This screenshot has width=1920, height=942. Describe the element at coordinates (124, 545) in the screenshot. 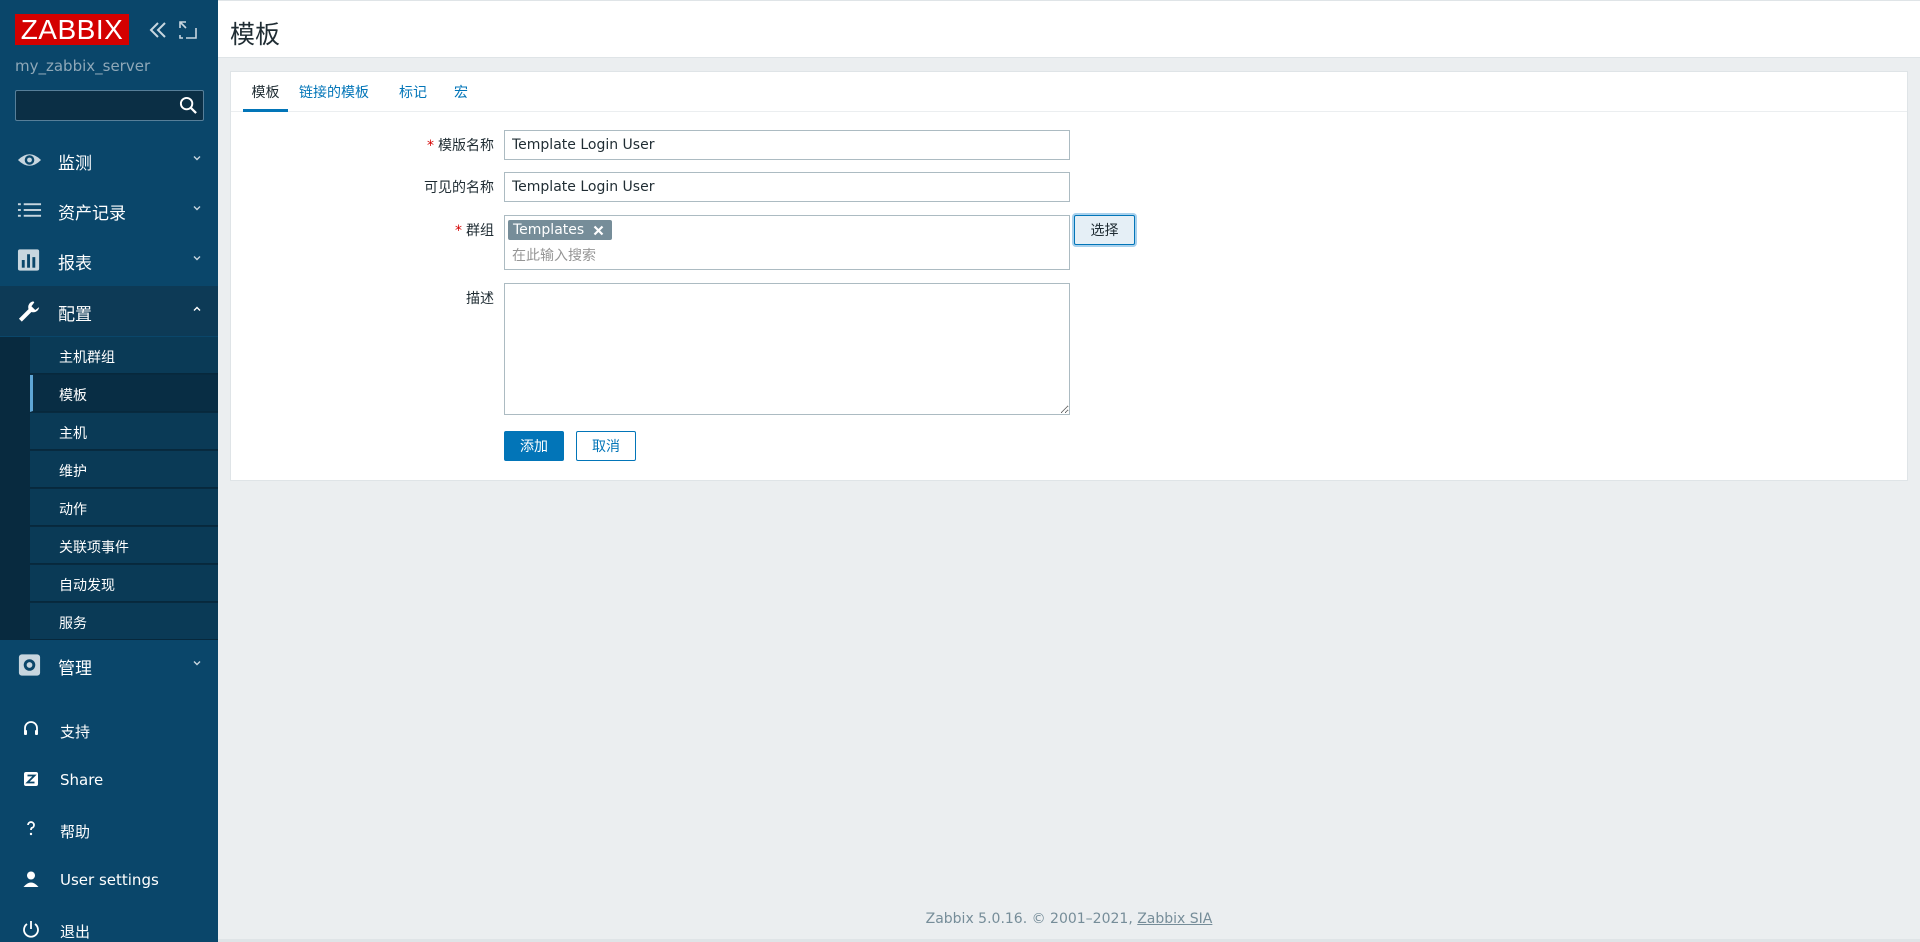

I see `submenu-item-event-correlation: 关联项事件` at that location.